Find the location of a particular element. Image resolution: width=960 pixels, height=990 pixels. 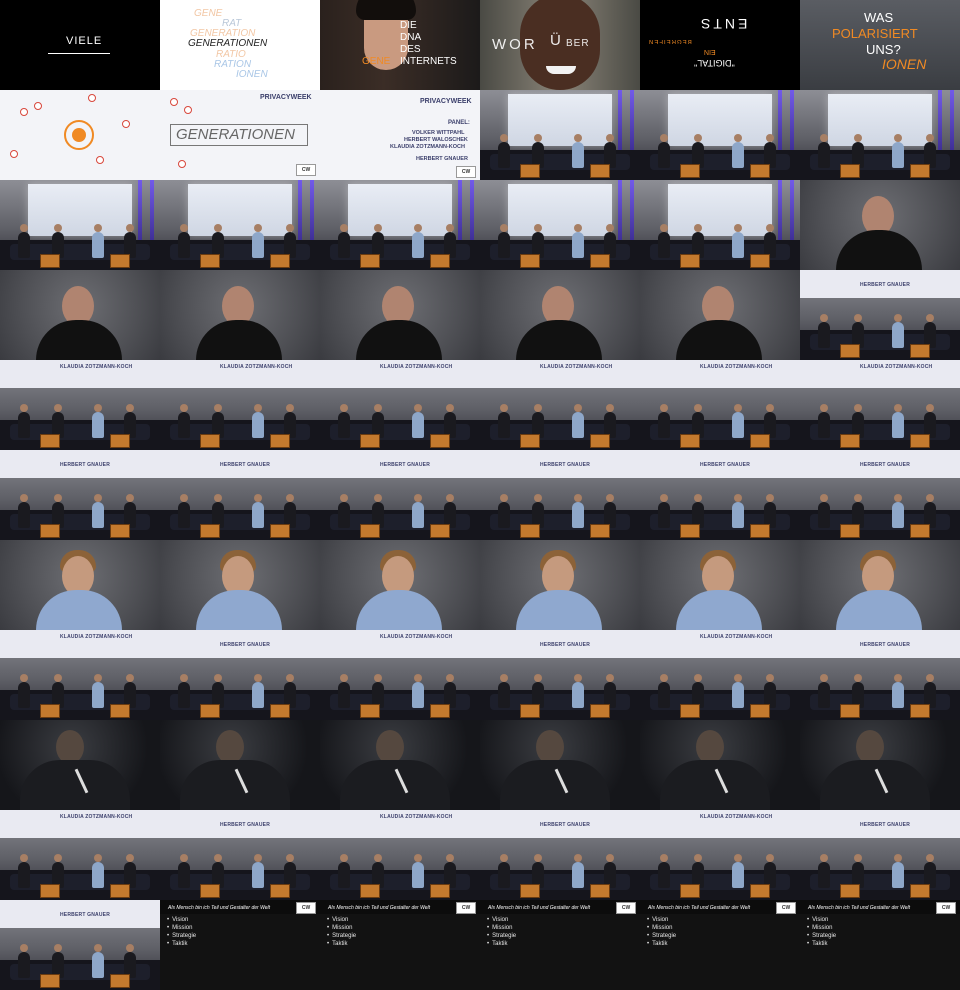

frame-worueber: WOR Ü BER is located at coordinates (560, 45).